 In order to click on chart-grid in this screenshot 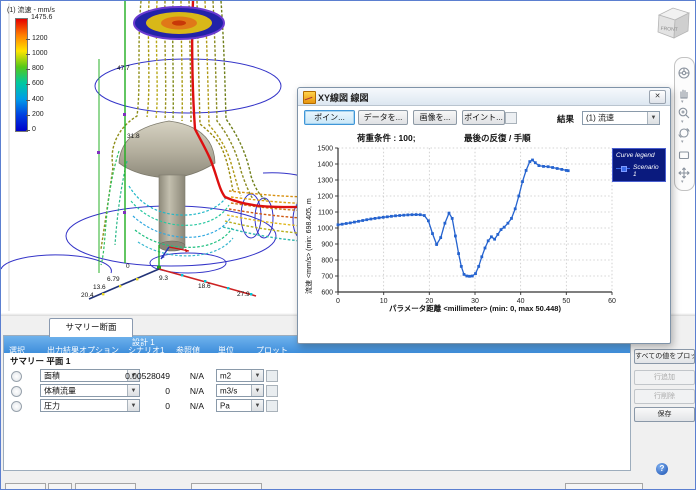, I will do `click(474, 221)`.